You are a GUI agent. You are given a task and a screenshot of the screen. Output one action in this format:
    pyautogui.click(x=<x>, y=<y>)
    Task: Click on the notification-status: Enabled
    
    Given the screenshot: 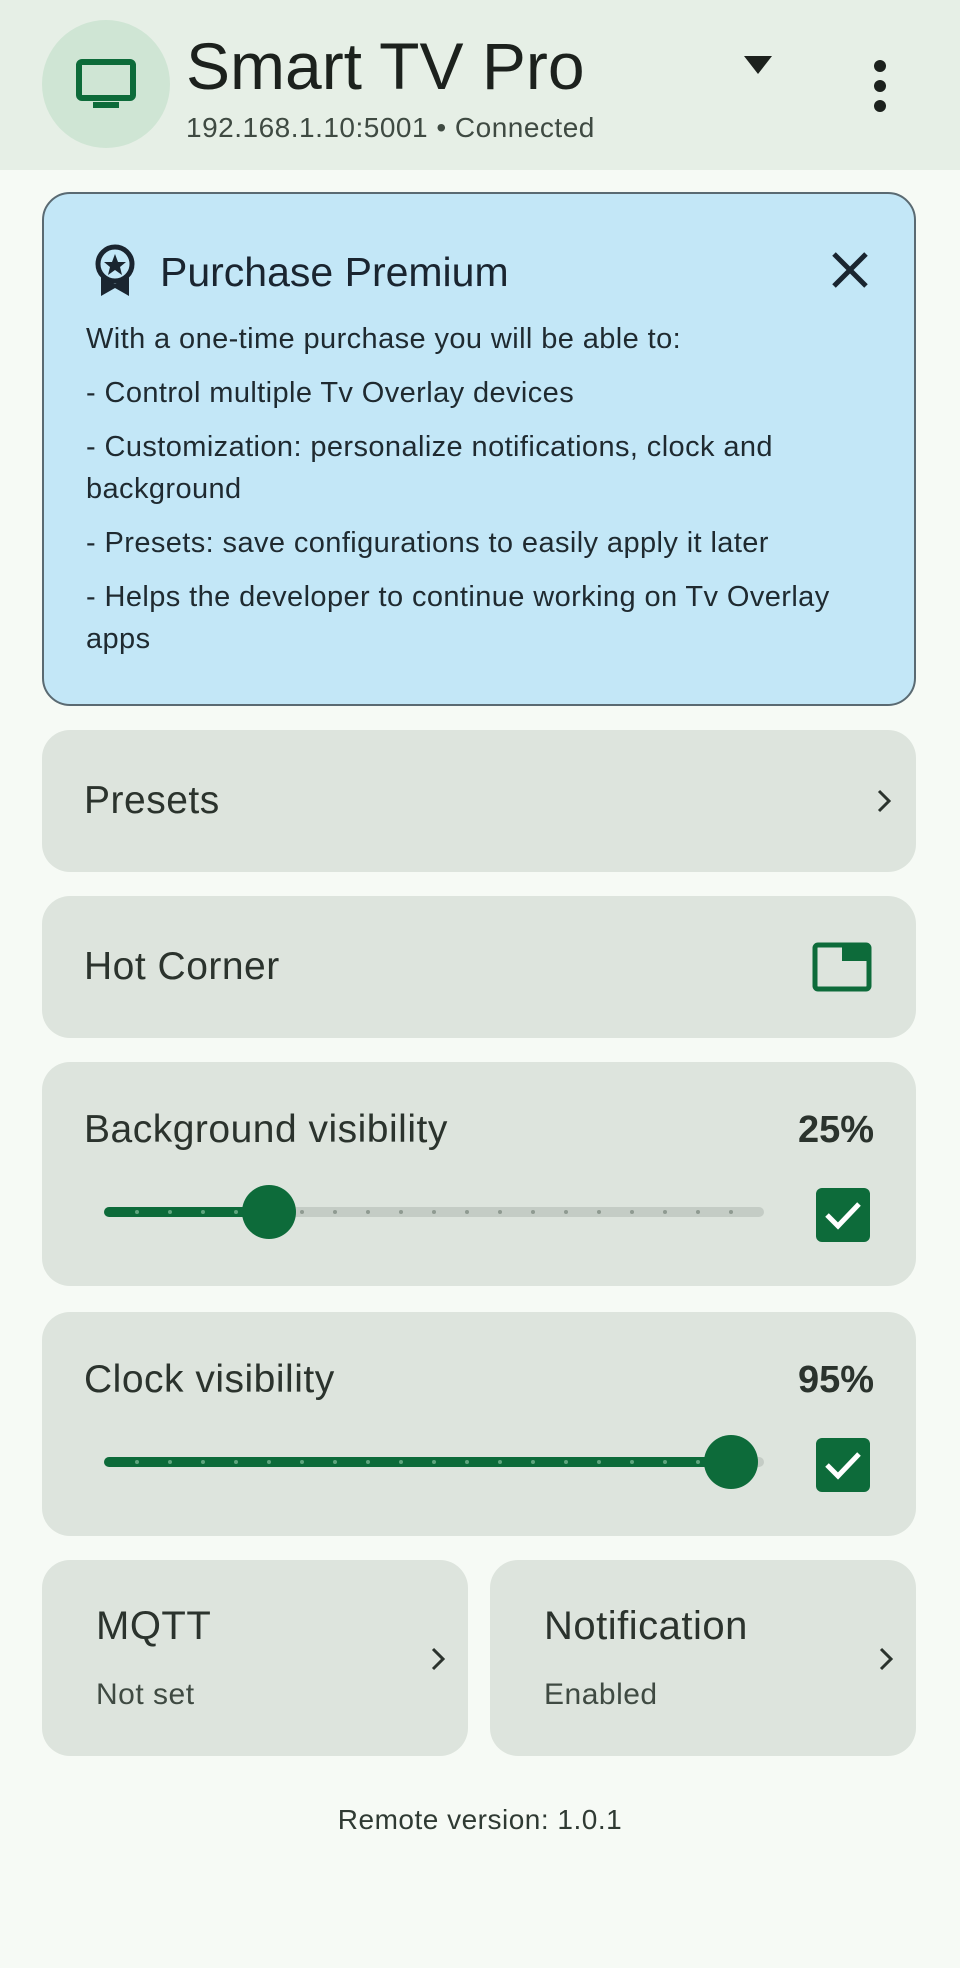 What is the action you would take?
    pyautogui.click(x=601, y=1694)
    